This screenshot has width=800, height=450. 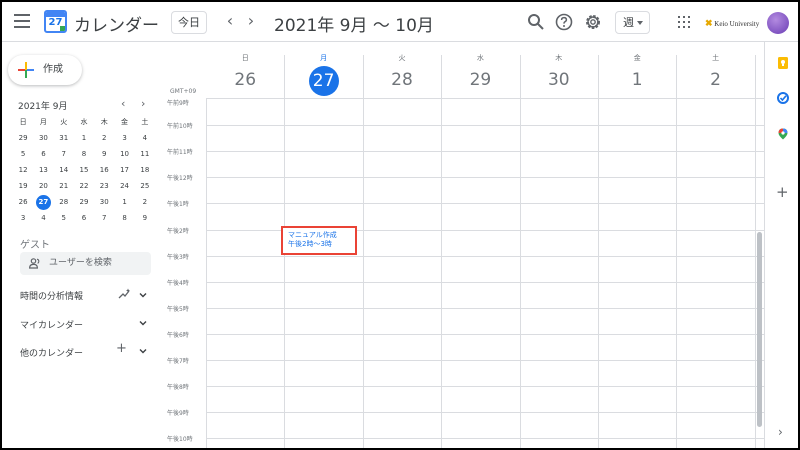 I want to click on mini-day-number: 19, so click(x=23, y=186).